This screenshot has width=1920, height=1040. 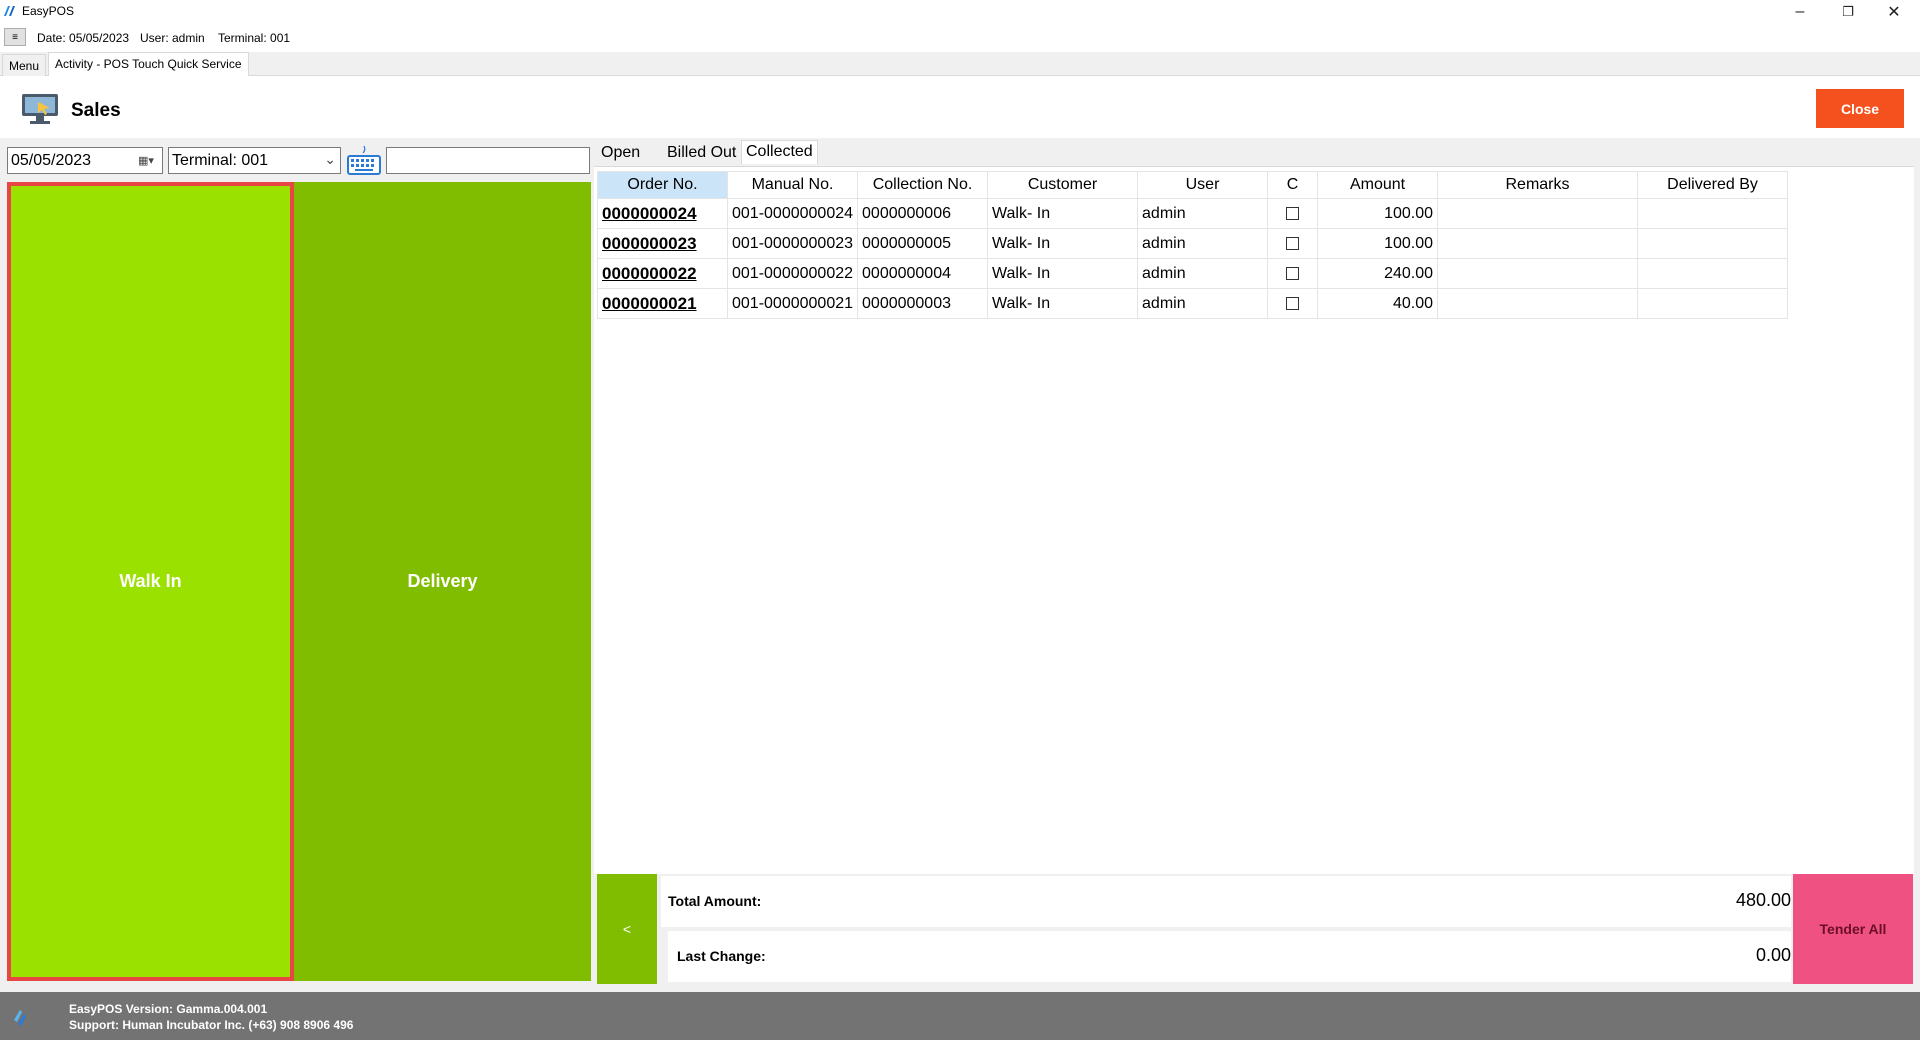 What do you see at coordinates (1203, 185) in the screenshot?
I see `col-user: User` at bounding box center [1203, 185].